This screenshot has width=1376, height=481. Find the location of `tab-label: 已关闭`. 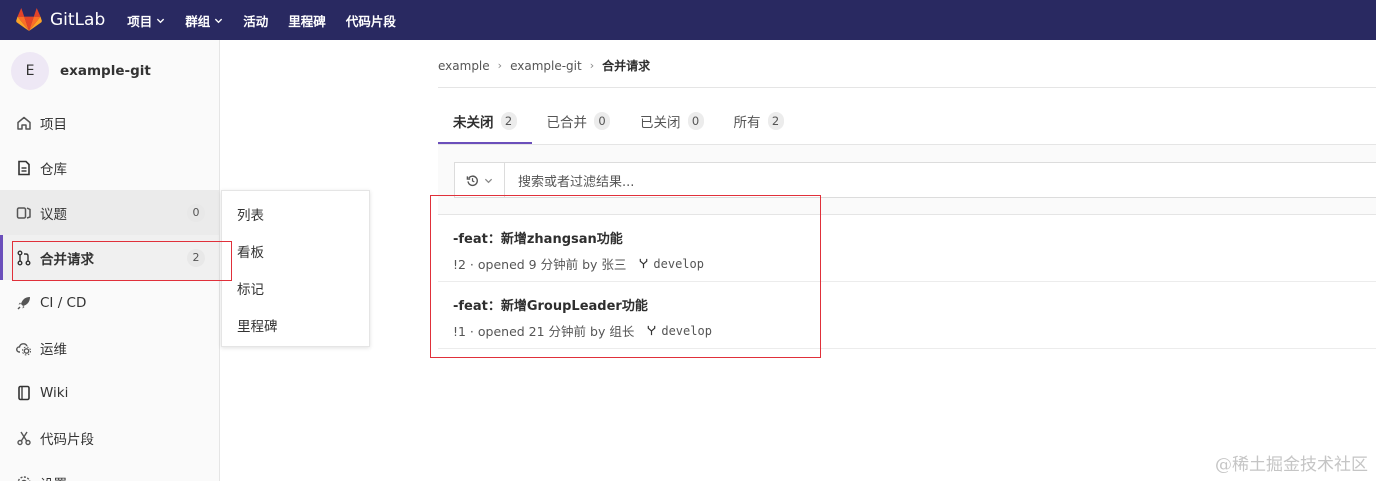

tab-label: 已关闭 is located at coordinates (660, 123).